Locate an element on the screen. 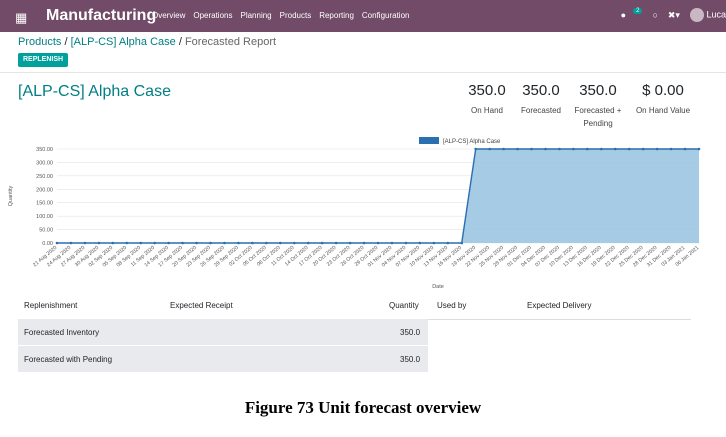  breadcrumb-product: [ALP-CS] Alpha Case is located at coordinates (123, 42).